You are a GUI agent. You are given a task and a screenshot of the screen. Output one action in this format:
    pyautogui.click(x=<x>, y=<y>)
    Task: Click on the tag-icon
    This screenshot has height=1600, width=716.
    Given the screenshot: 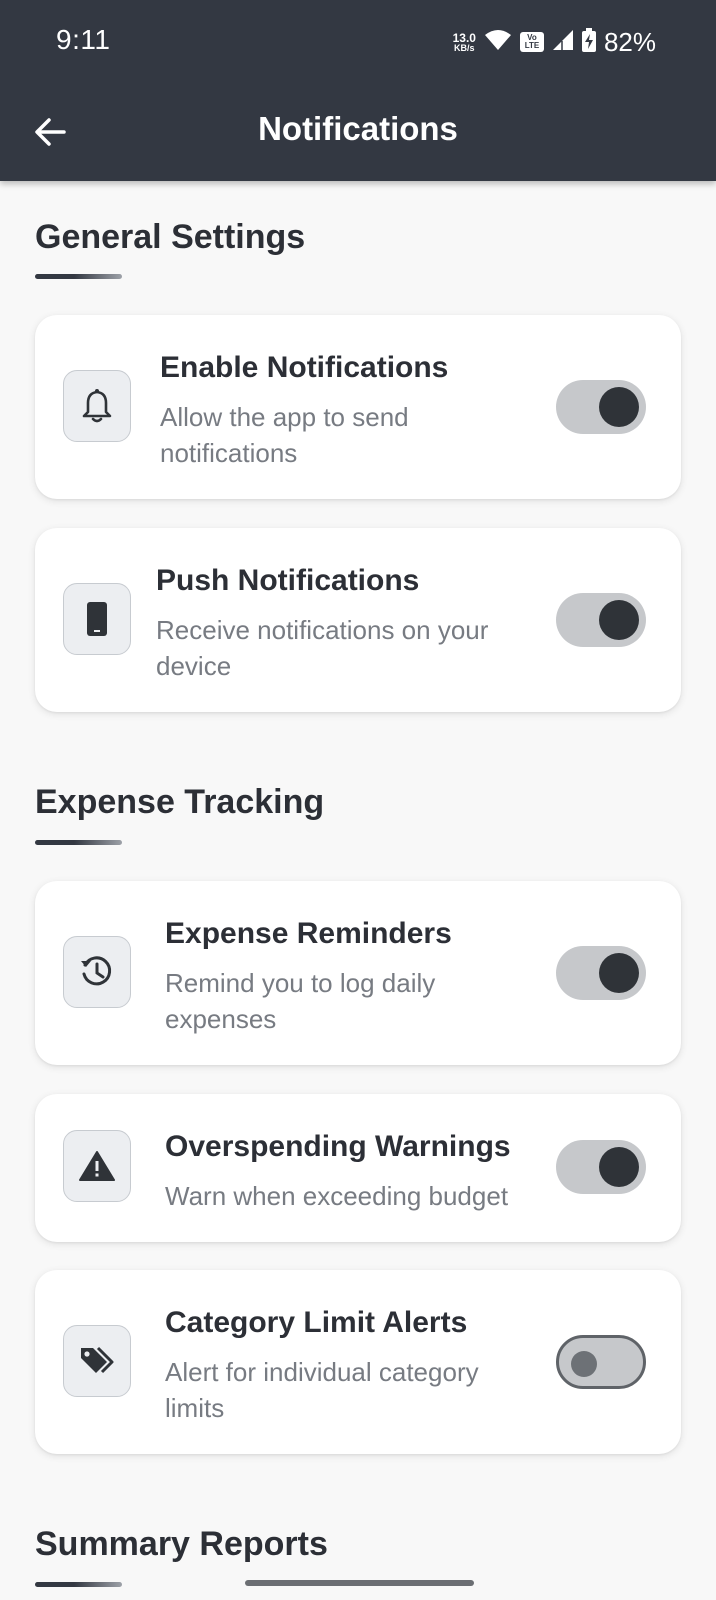 What is the action you would take?
    pyautogui.click(x=97, y=1361)
    